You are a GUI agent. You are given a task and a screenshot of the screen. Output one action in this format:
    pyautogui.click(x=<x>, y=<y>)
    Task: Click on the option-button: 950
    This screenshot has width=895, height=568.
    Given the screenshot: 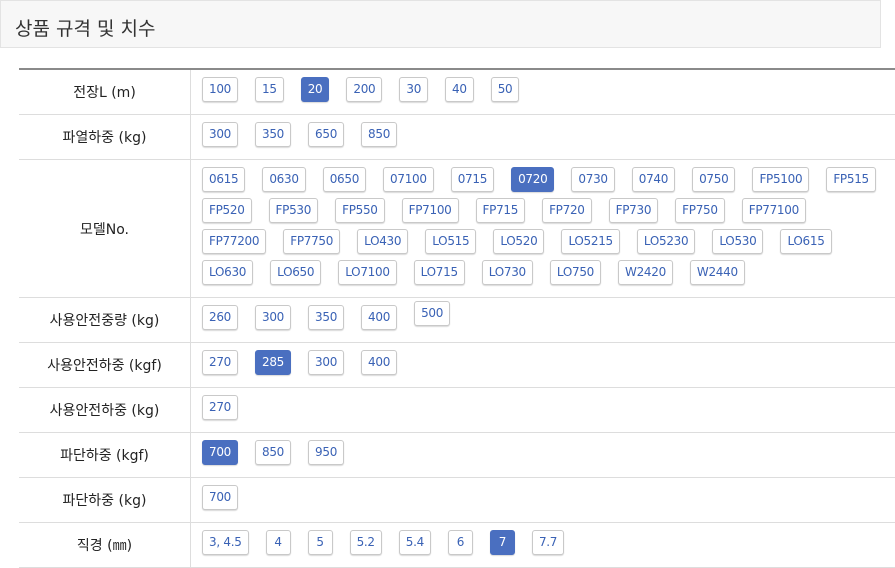 What is the action you would take?
    pyautogui.click(x=326, y=452)
    